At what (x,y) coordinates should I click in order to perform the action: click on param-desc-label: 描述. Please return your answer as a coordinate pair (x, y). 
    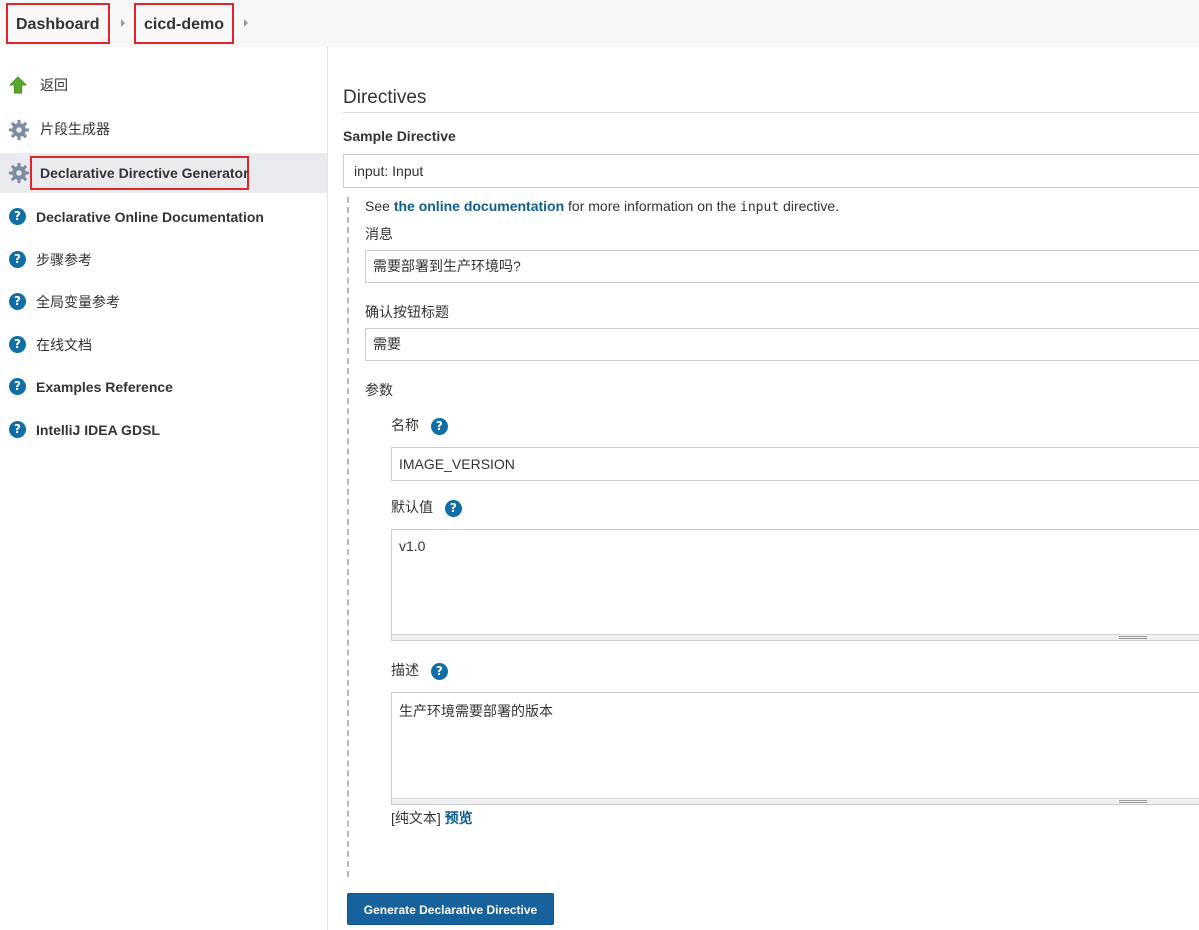
    Looking at the image, I should click on (405, 670).